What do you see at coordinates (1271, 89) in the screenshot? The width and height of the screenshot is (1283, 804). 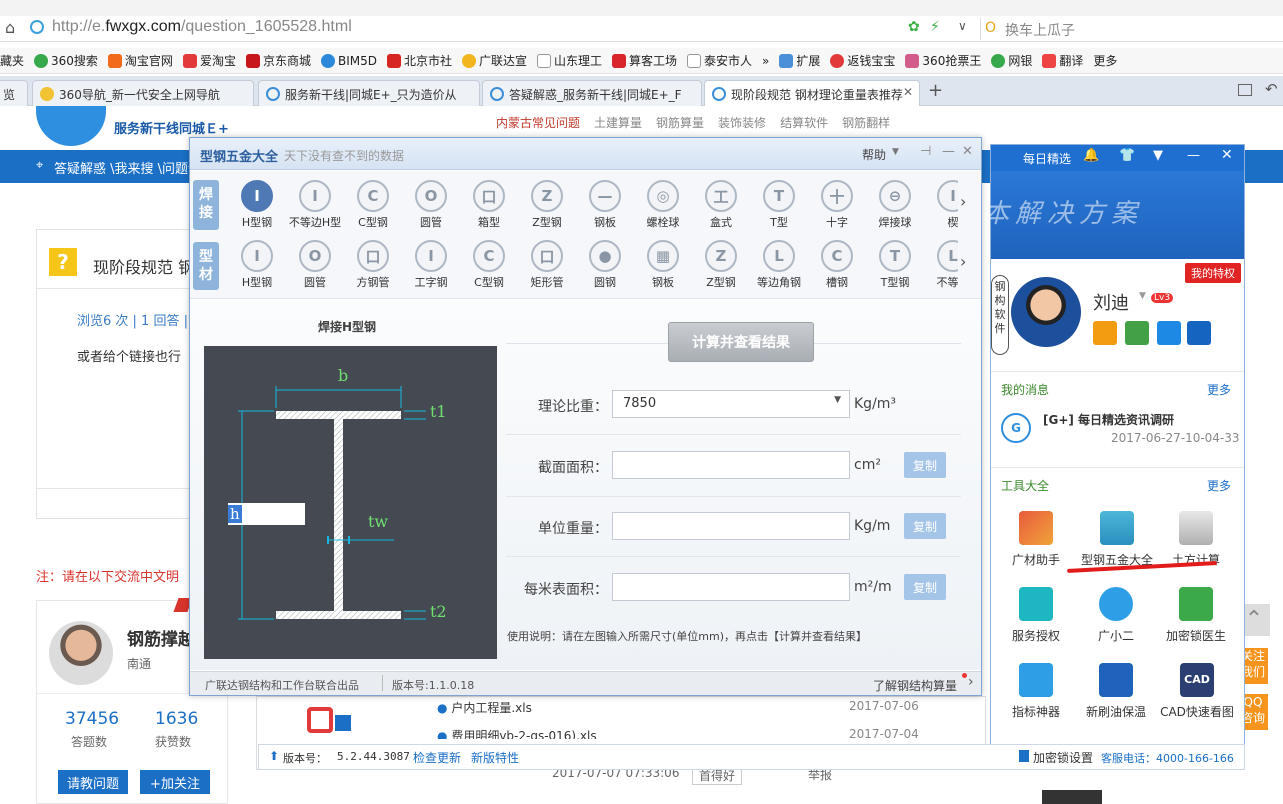 I see `undo-icon: ↶` at bounding box center [1271, 89].